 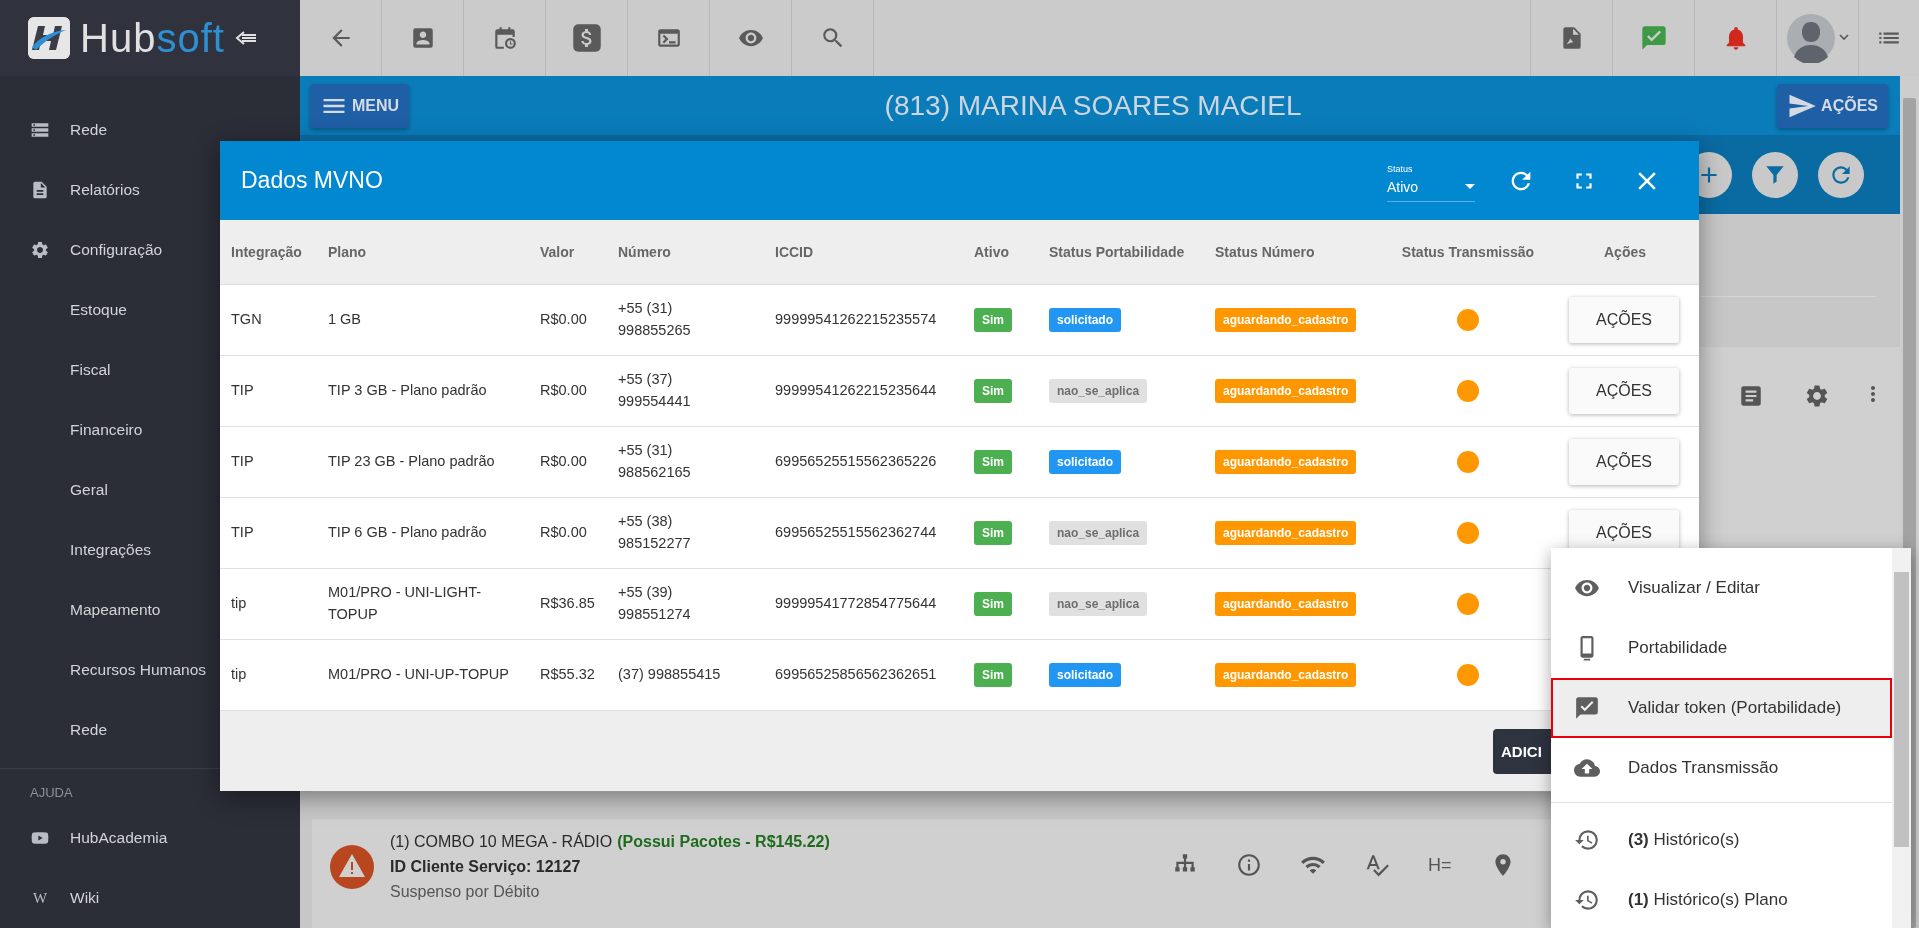 I want to click on table-cell-text: TGN, so click(x=246, y=320).